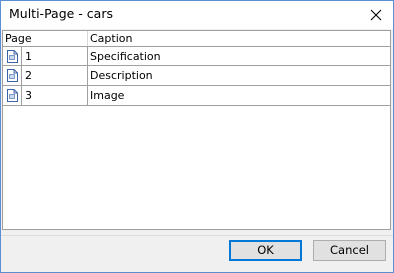 This screenshot has width=394, height=273. I want to click on table-row: 1 Specification, so click(196, 56).